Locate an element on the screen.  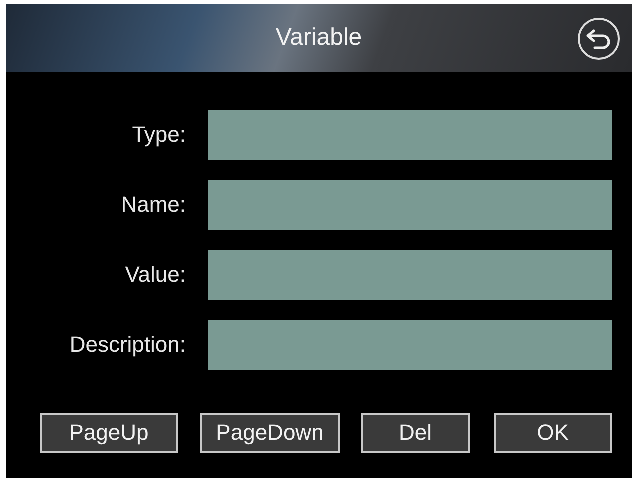
action-button: PageDown is located at coordinates (270, 433).